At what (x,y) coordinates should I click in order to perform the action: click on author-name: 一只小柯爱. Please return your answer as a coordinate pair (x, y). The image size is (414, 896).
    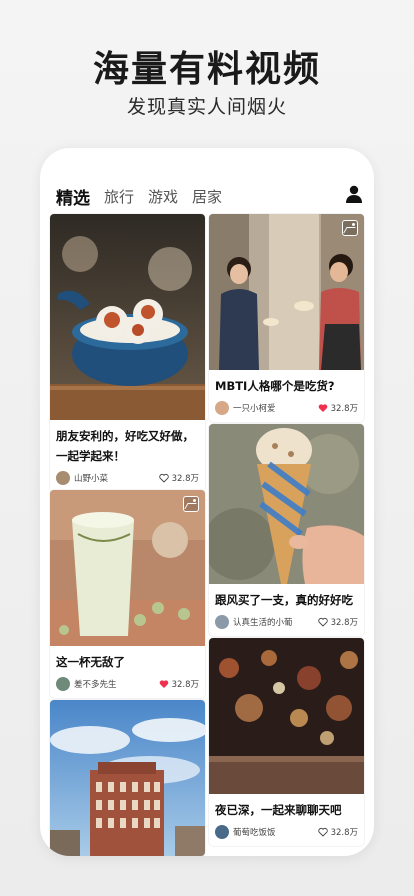
    Looking at the image, I should click on (254, 409).